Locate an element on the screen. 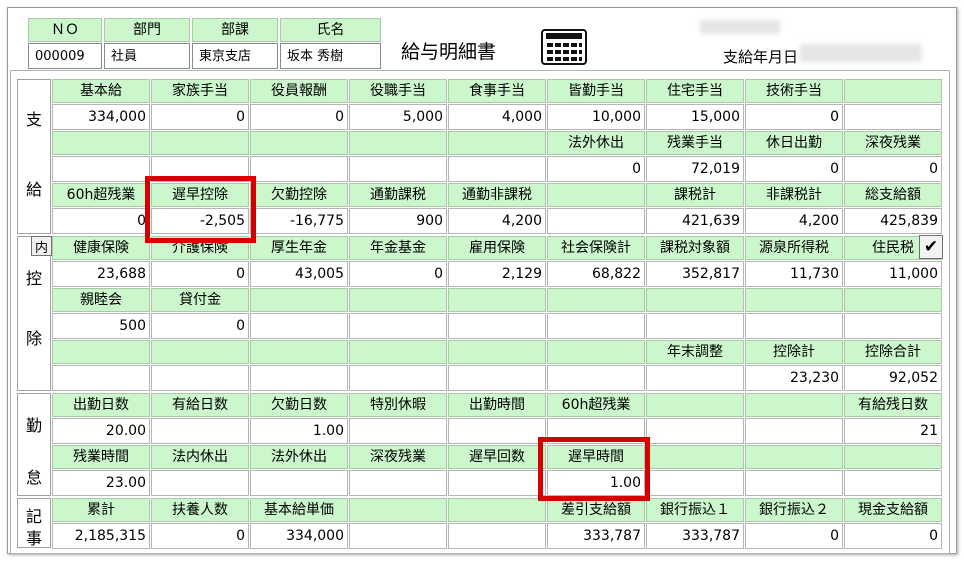 The image size is (964, 562). r7-value-0: 20.00 is located at coordinates (101, 431).